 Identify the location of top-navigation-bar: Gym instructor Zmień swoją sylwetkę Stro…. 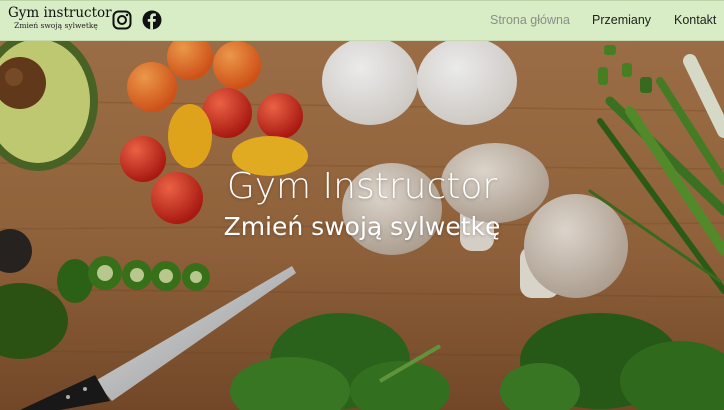
(362, 20).